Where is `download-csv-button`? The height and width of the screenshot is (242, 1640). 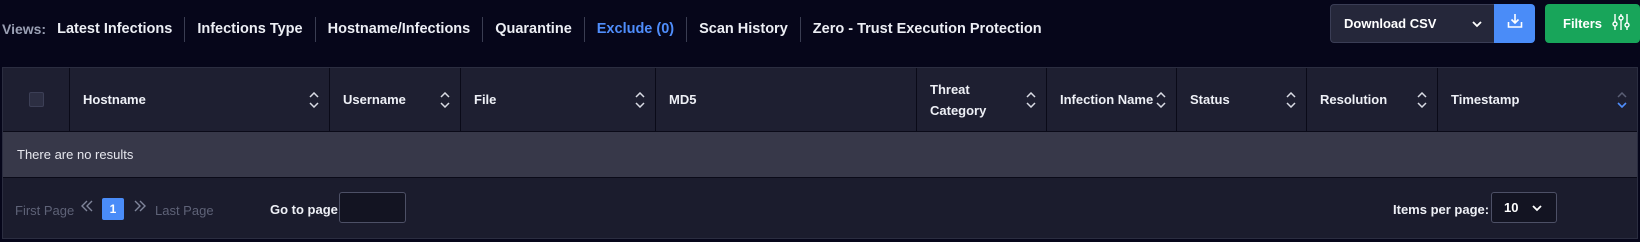
download-csv-button is located at coordinates (1514, 23).